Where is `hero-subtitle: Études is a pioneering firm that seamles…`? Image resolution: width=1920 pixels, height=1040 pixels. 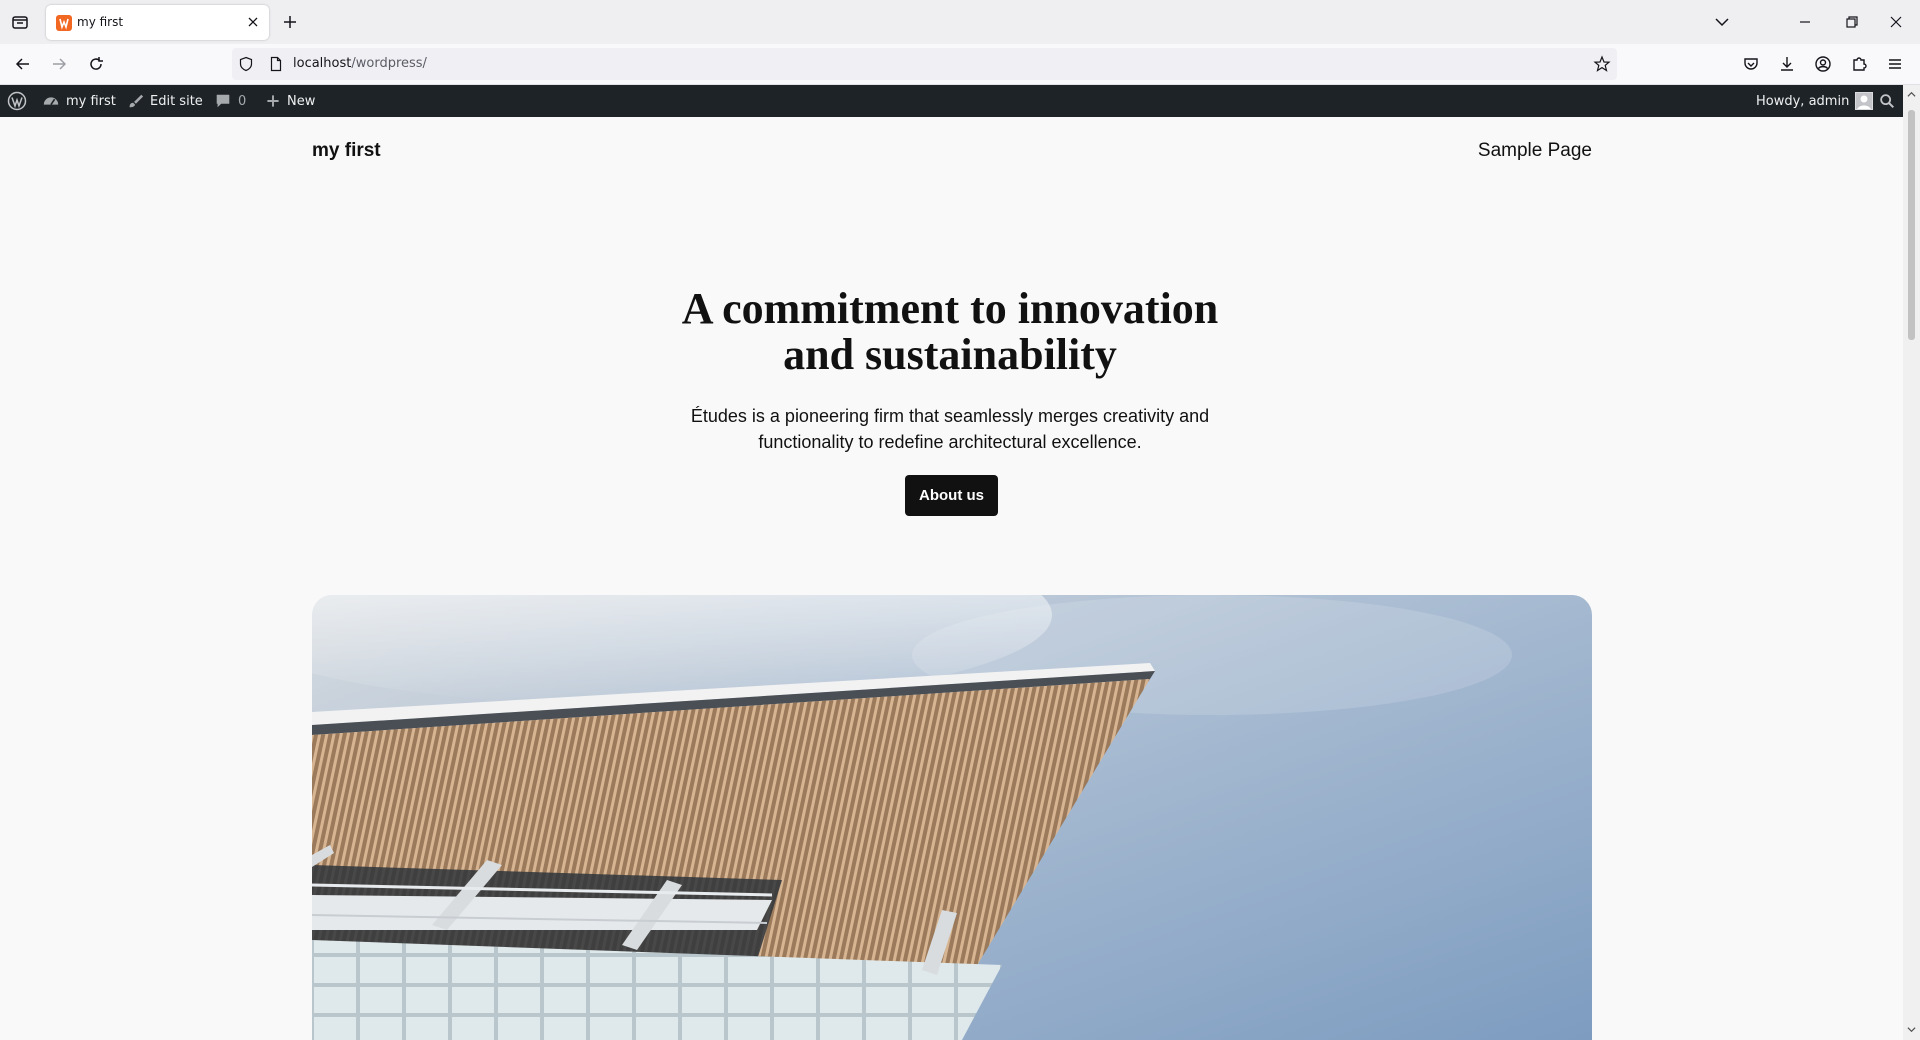
hero-subtitle: Études is a pioneering firm that seamles… is located at coordinates (950, 429).